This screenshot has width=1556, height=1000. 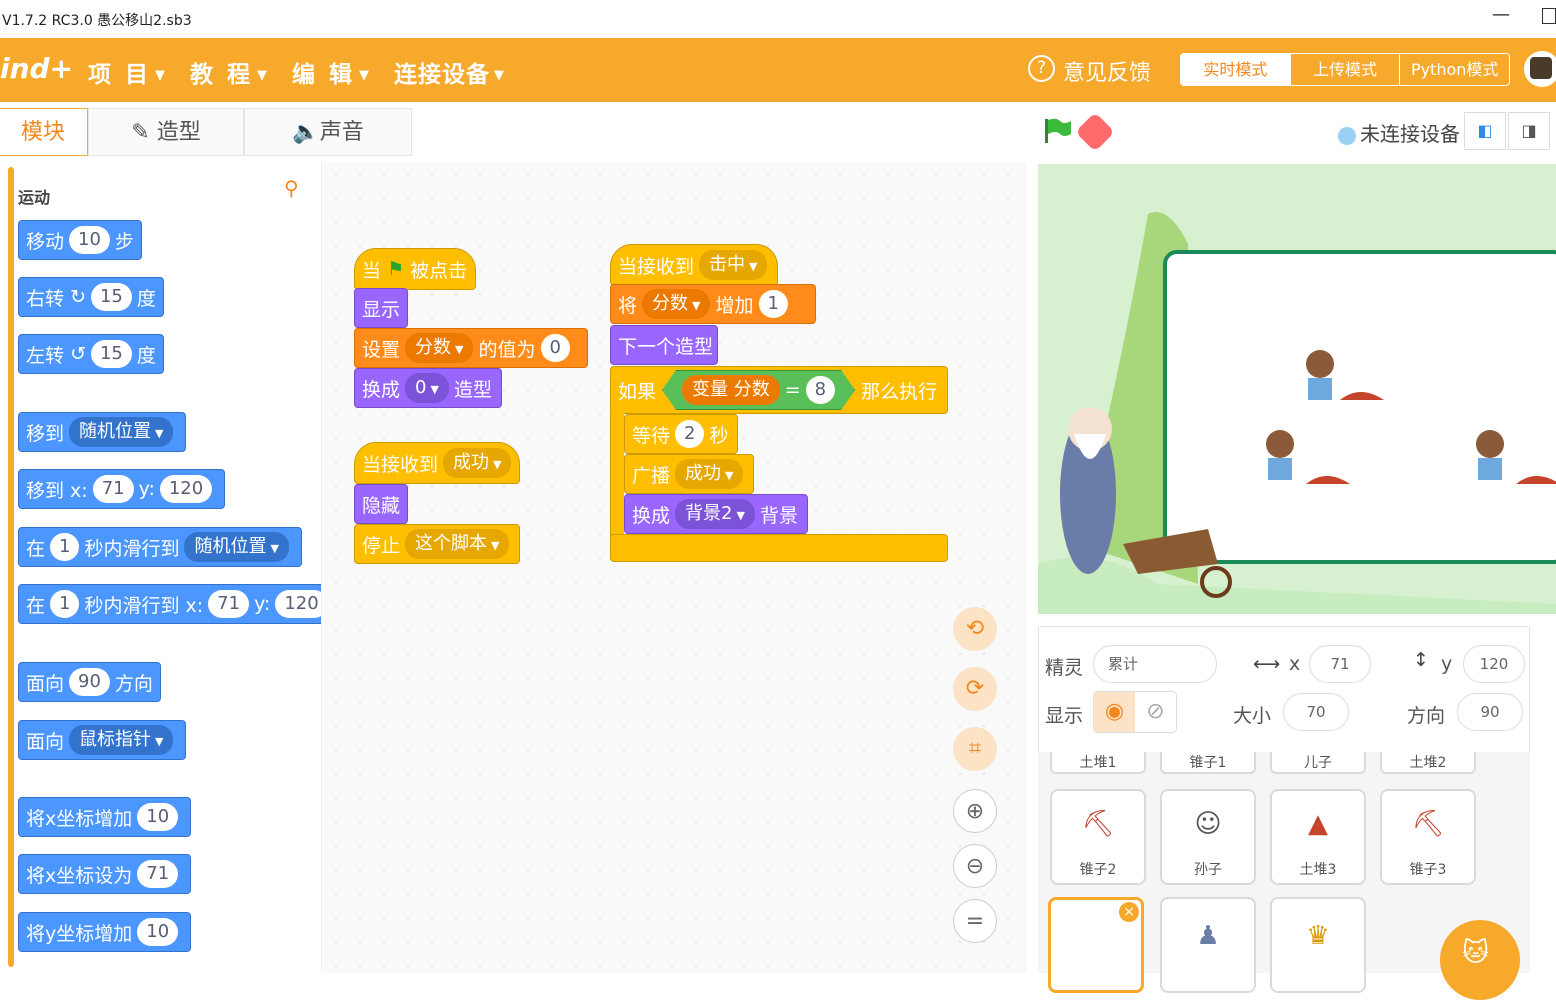 I want to click on condition-equals: 变量 分数 = 8, so click(x=758, y=390).